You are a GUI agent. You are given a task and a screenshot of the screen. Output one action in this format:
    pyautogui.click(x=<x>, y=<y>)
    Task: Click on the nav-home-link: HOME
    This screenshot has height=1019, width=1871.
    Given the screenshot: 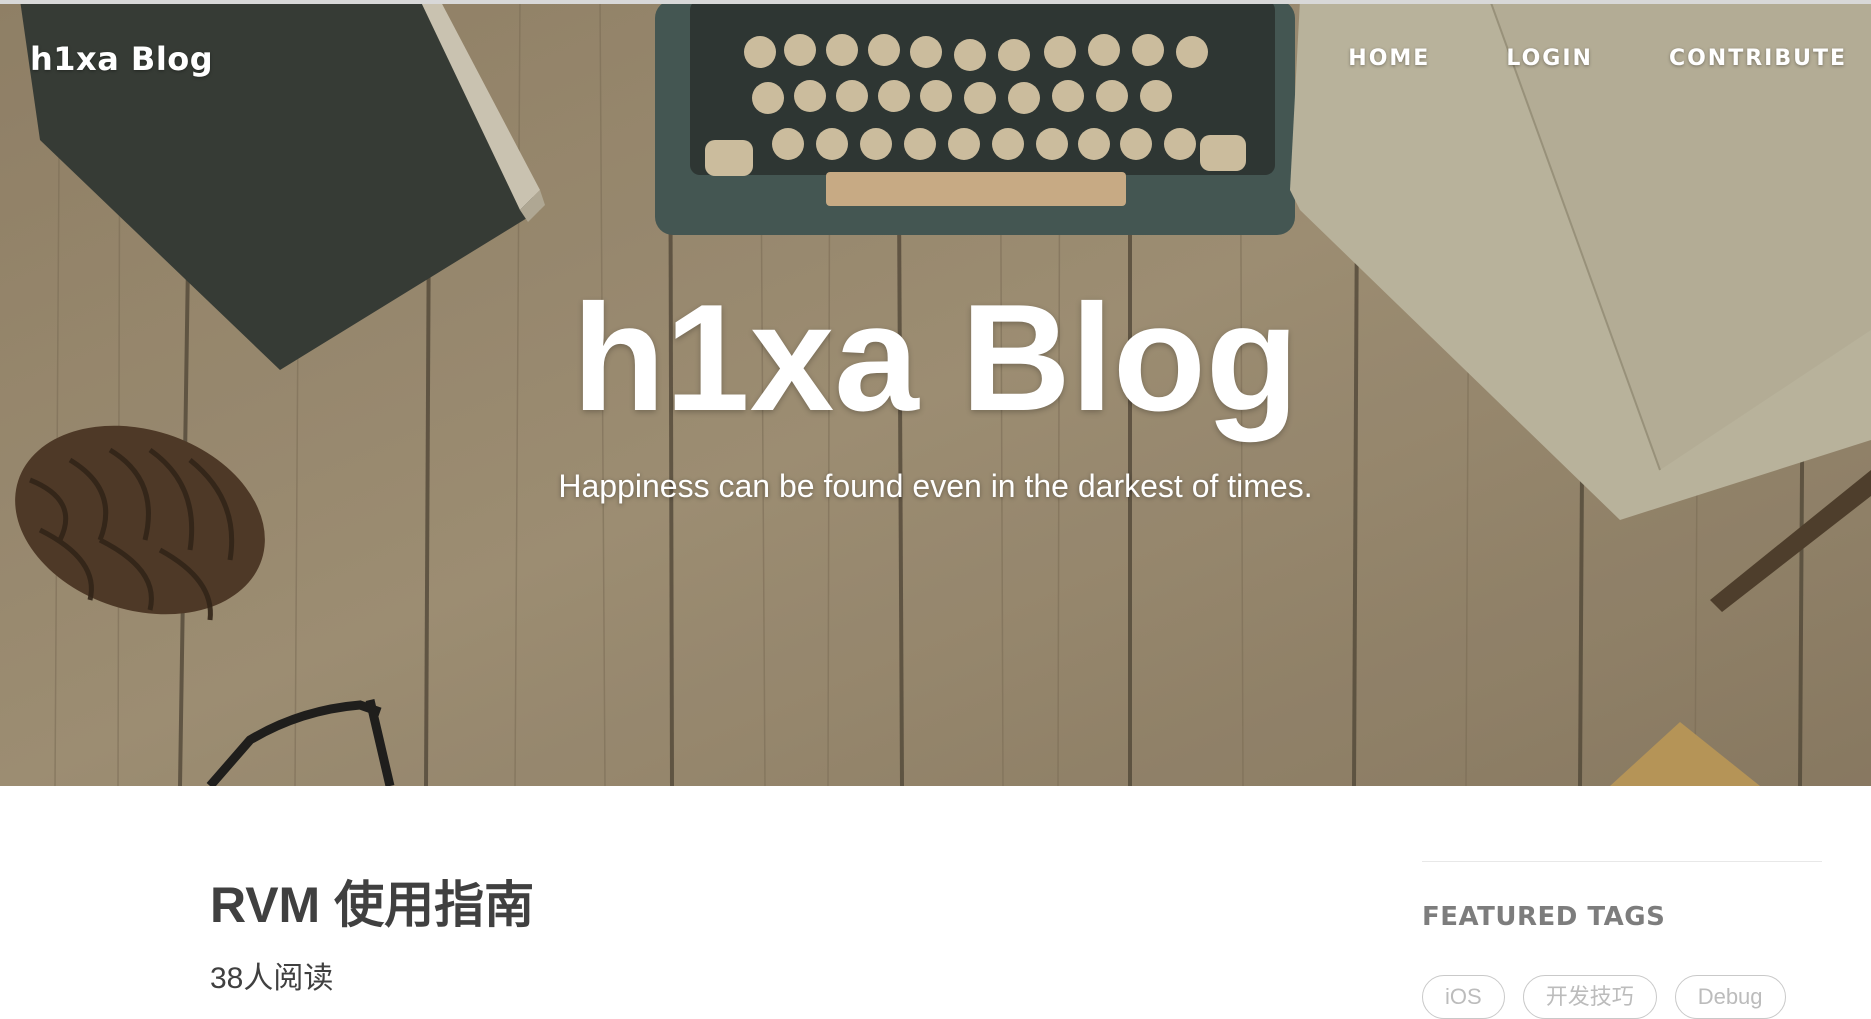 What is the action you would take?
    pyautogui.click(x=1389, y=58)
    